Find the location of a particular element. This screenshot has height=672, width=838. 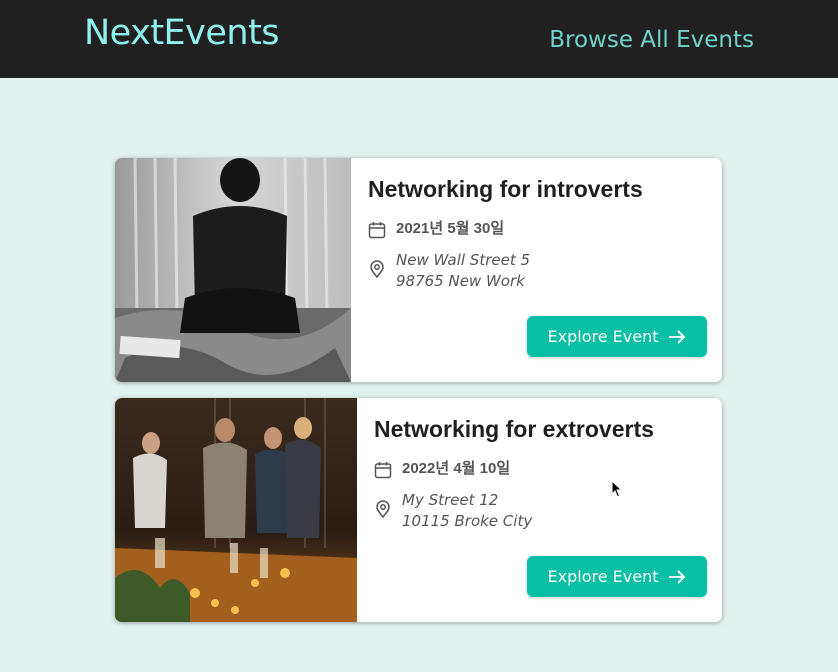

event-address-line2: 10115 Broke City is located at coordinates (467, 521).